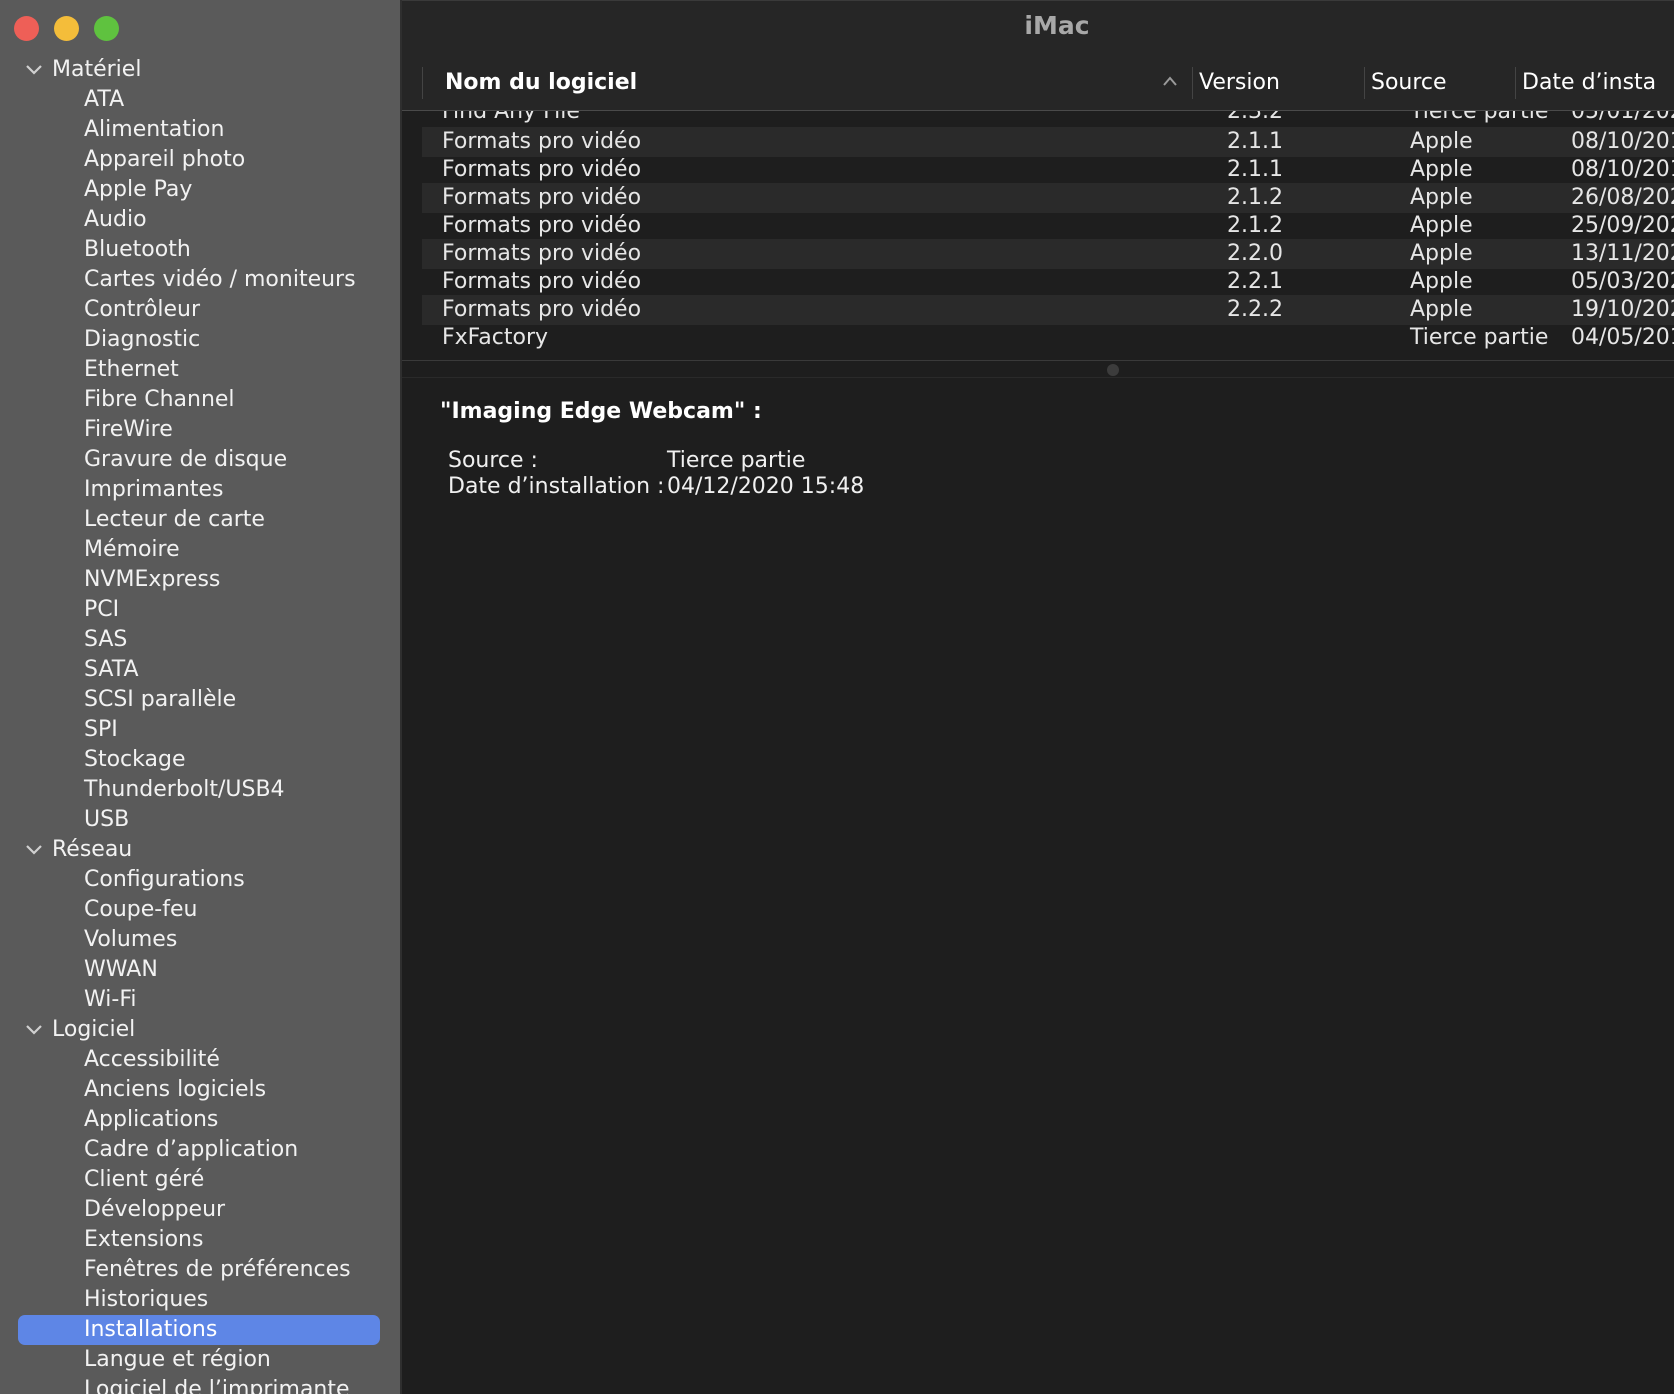 Image resolution: width=1674 pixels, height=1394 pixels. What do you see at coordinates (200, 730) in the screenshot?
I see `sidebar-item: SPI` at bounding box center [200, 730].